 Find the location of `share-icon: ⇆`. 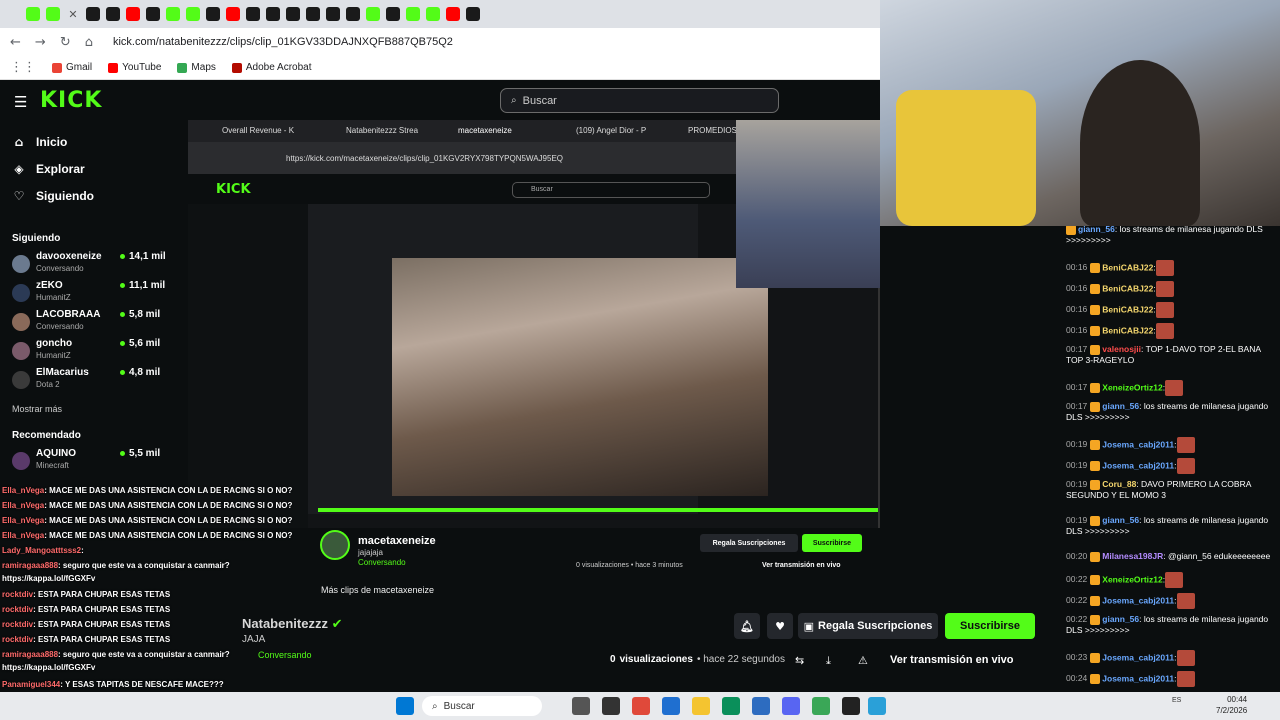

share-icon: ⇆ is located at coordinates (799, 660).